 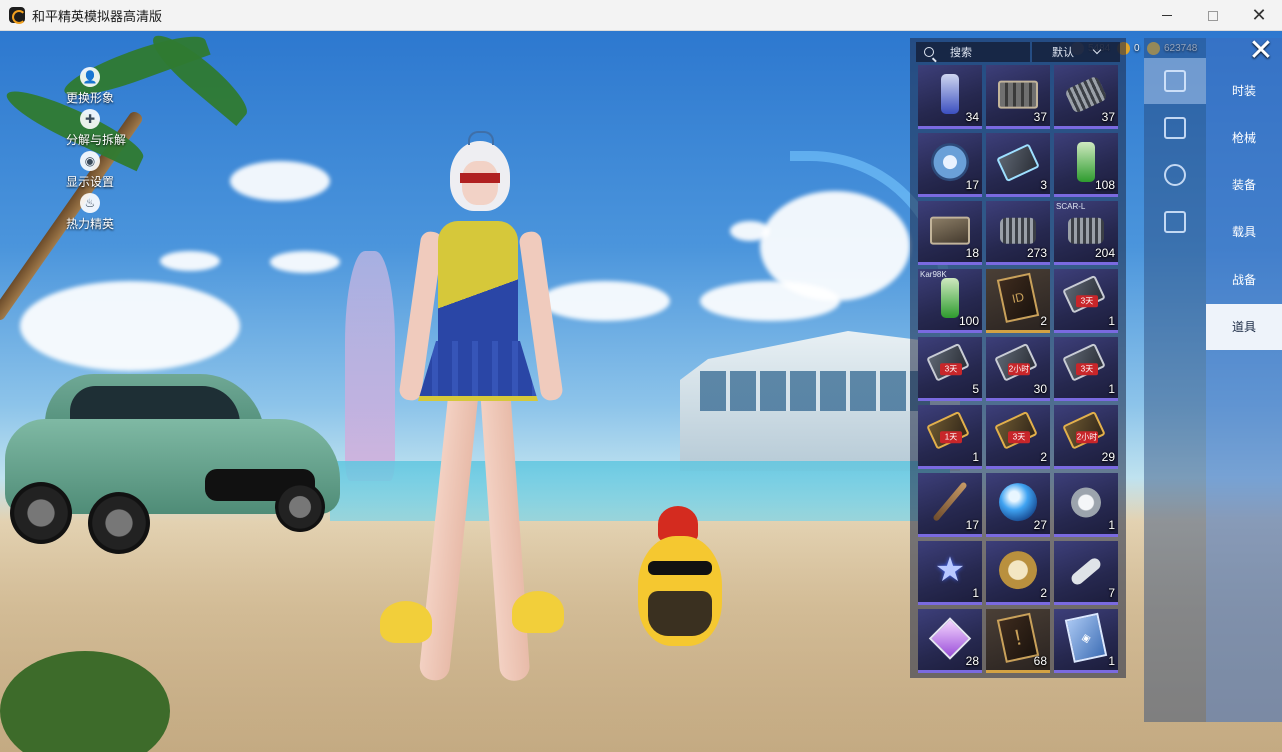 What do you see at coordinates (1175, 81) in the screenshot?
I see `category-card-icon` at bounding box center [1175, 81].